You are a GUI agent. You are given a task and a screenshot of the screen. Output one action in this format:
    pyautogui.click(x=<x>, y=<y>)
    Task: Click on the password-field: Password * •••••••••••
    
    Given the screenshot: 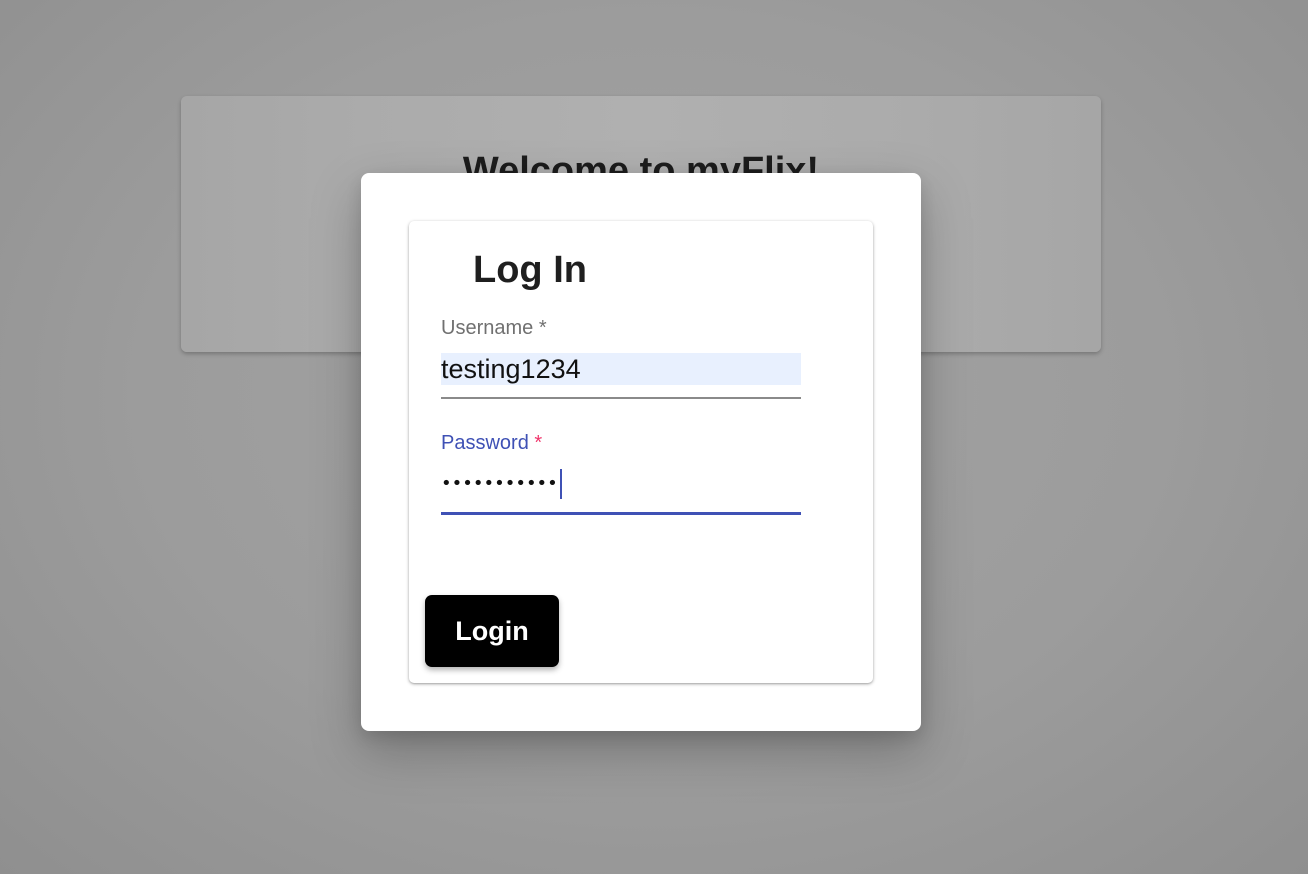 What is the action you would take?
    pyautogui.click(x=621, y=472)
    